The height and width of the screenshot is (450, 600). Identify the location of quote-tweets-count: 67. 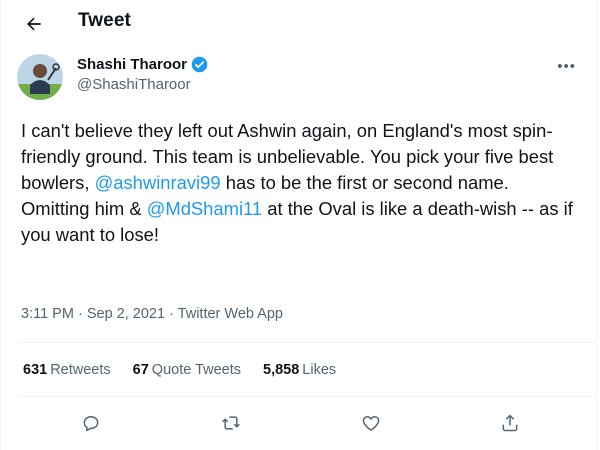
(140, 370).